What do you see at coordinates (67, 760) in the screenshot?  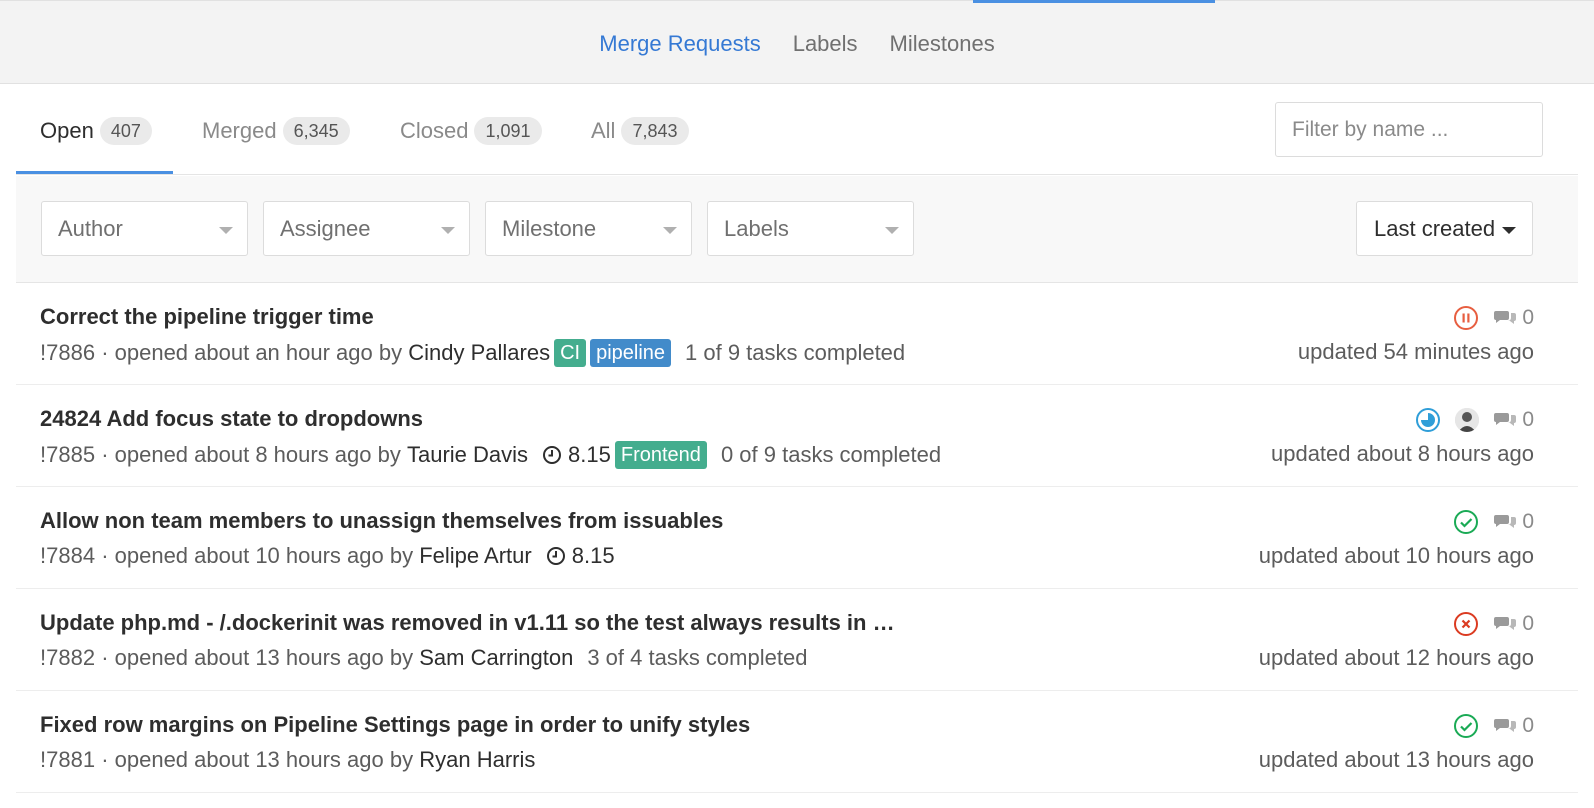 I see `mr-iid: !7881` at bounding box center [67, 760].